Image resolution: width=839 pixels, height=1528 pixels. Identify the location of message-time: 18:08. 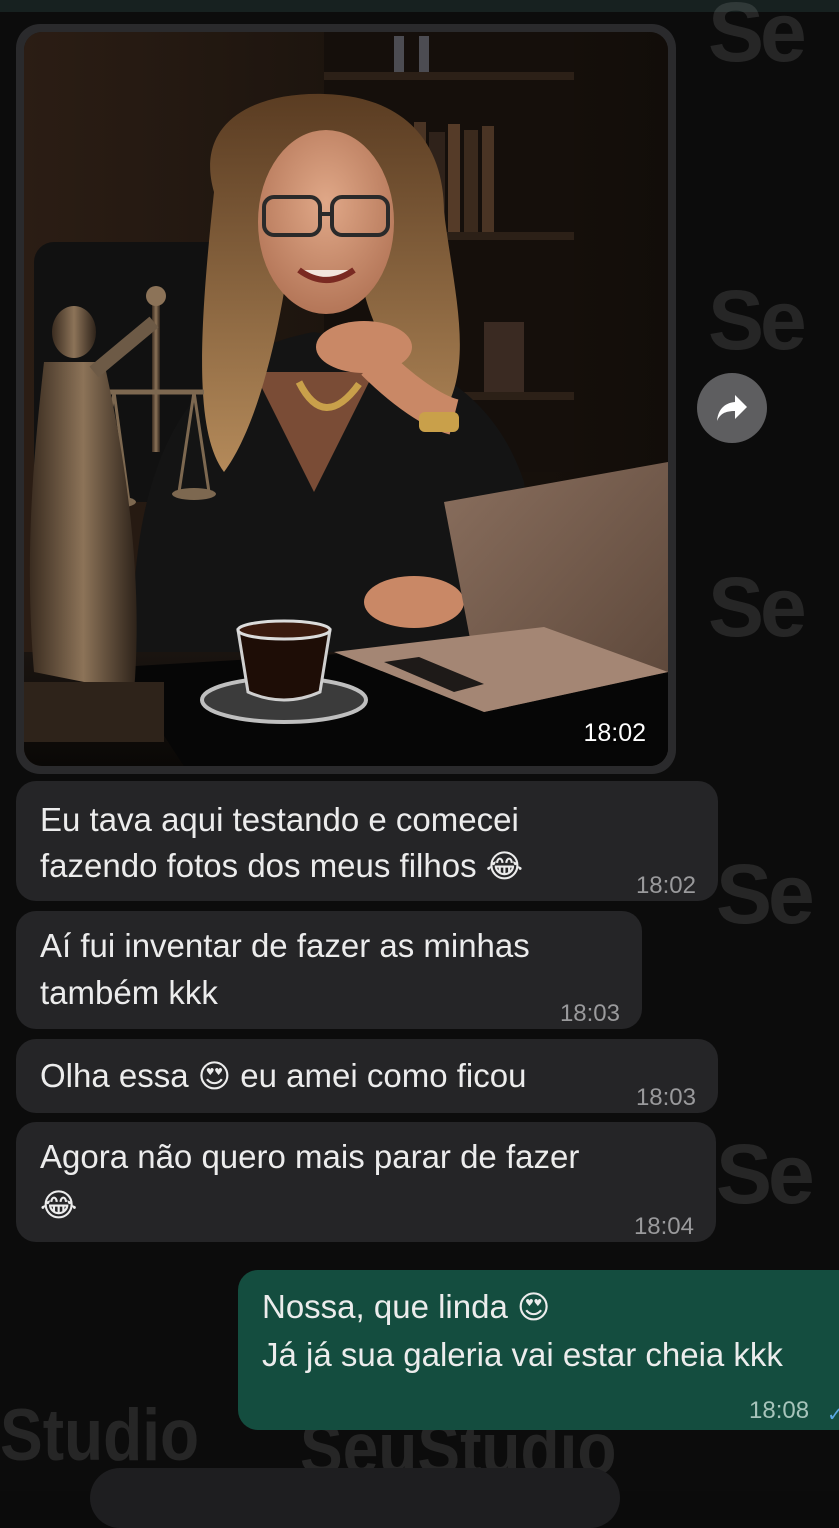
(779, 1410).